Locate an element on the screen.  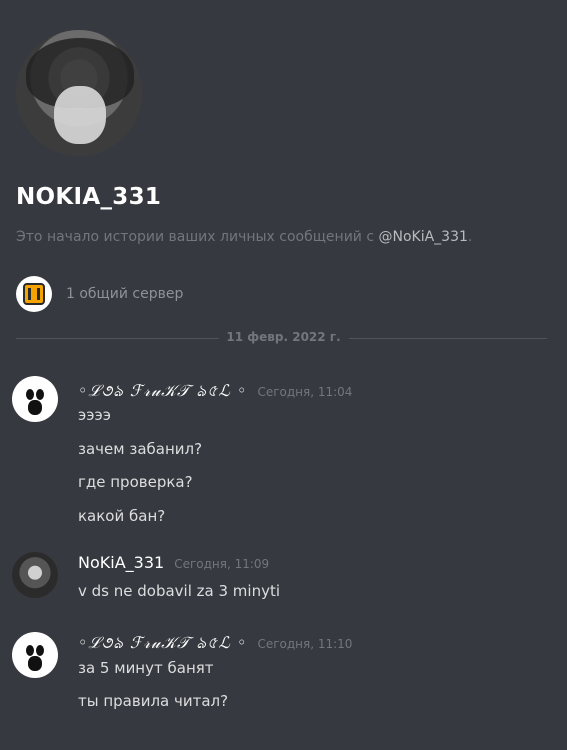
mutual-servers-label: 1 общий сервер is located at coordinates (124, 294).